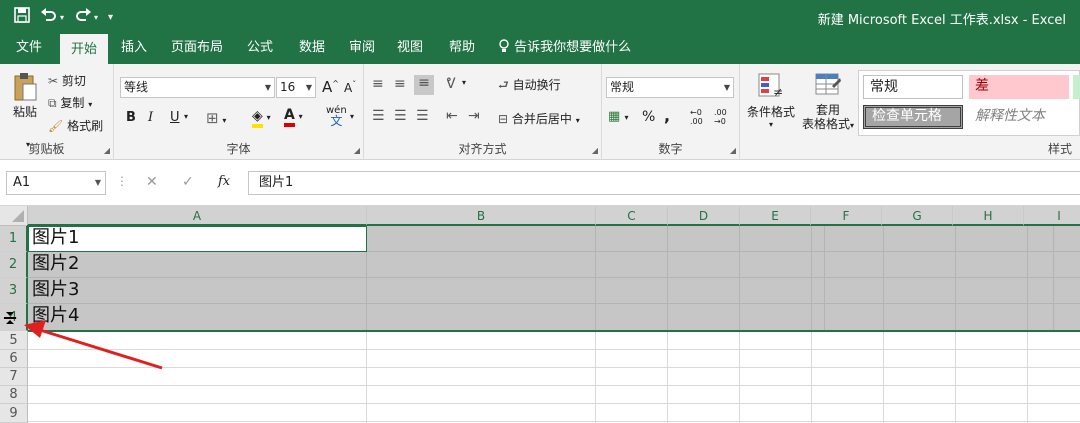  What do you see at coordinates (67, 80) in the screenshot?
I see `cut-button: ✂ 剪切` at bounding box center [67, 80].